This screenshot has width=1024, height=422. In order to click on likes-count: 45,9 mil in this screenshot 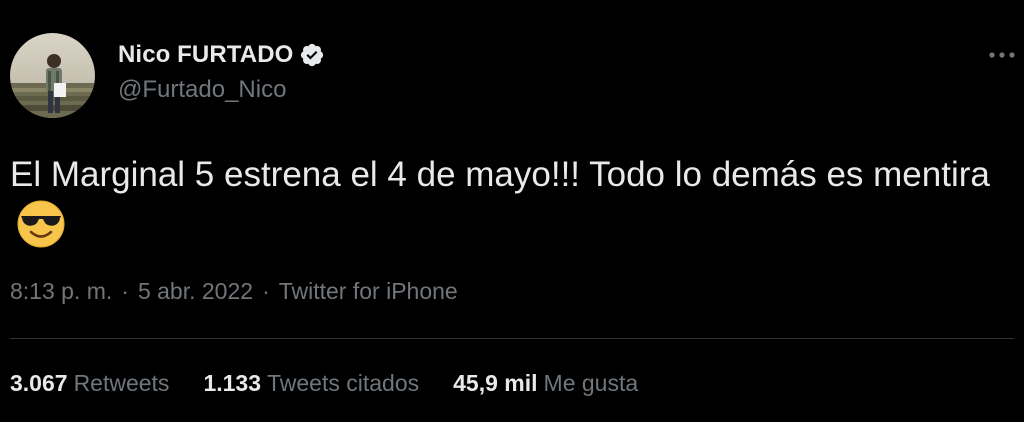, I will do `click(495, 383)`.